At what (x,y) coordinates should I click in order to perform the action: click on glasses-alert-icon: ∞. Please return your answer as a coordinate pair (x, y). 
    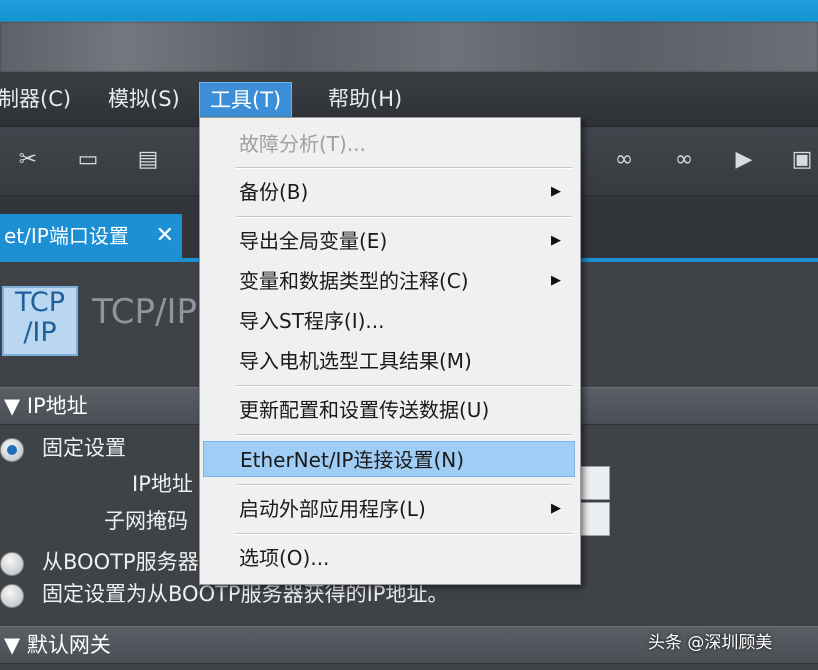
    Looking at the image, I should click on (684, 160).